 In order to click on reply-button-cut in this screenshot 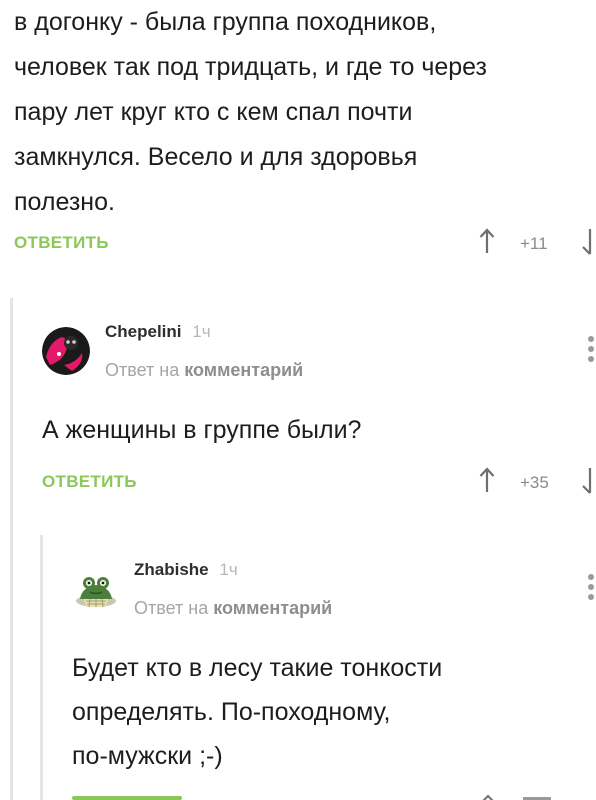, I will do `click(127, 797)`.